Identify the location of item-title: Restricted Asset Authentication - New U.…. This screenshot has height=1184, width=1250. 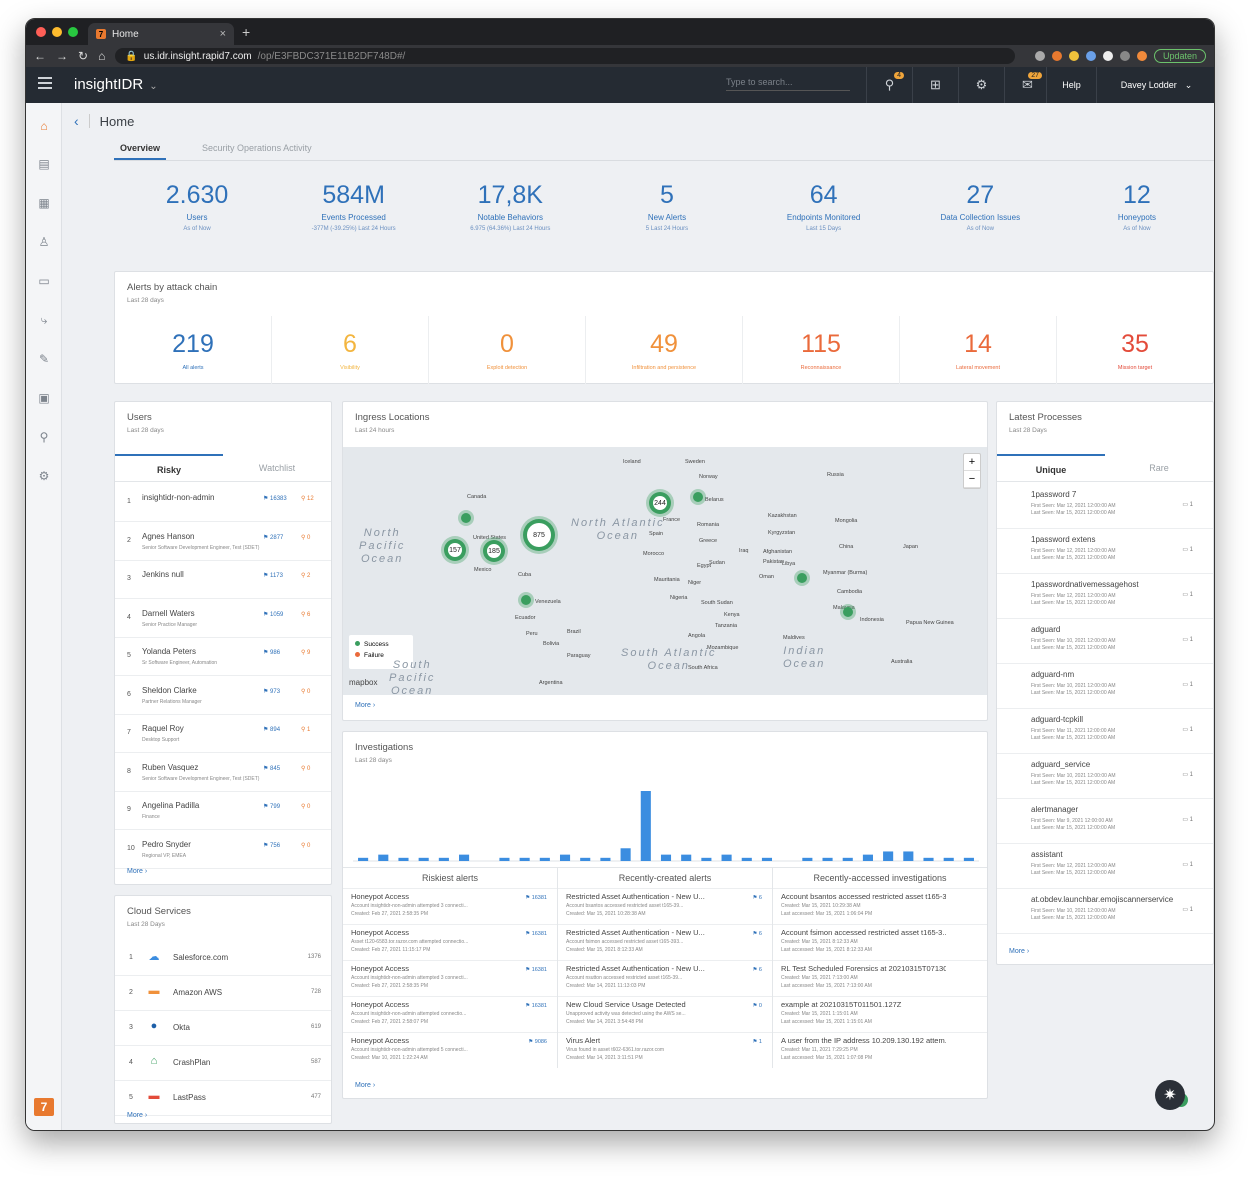
(648, 968).